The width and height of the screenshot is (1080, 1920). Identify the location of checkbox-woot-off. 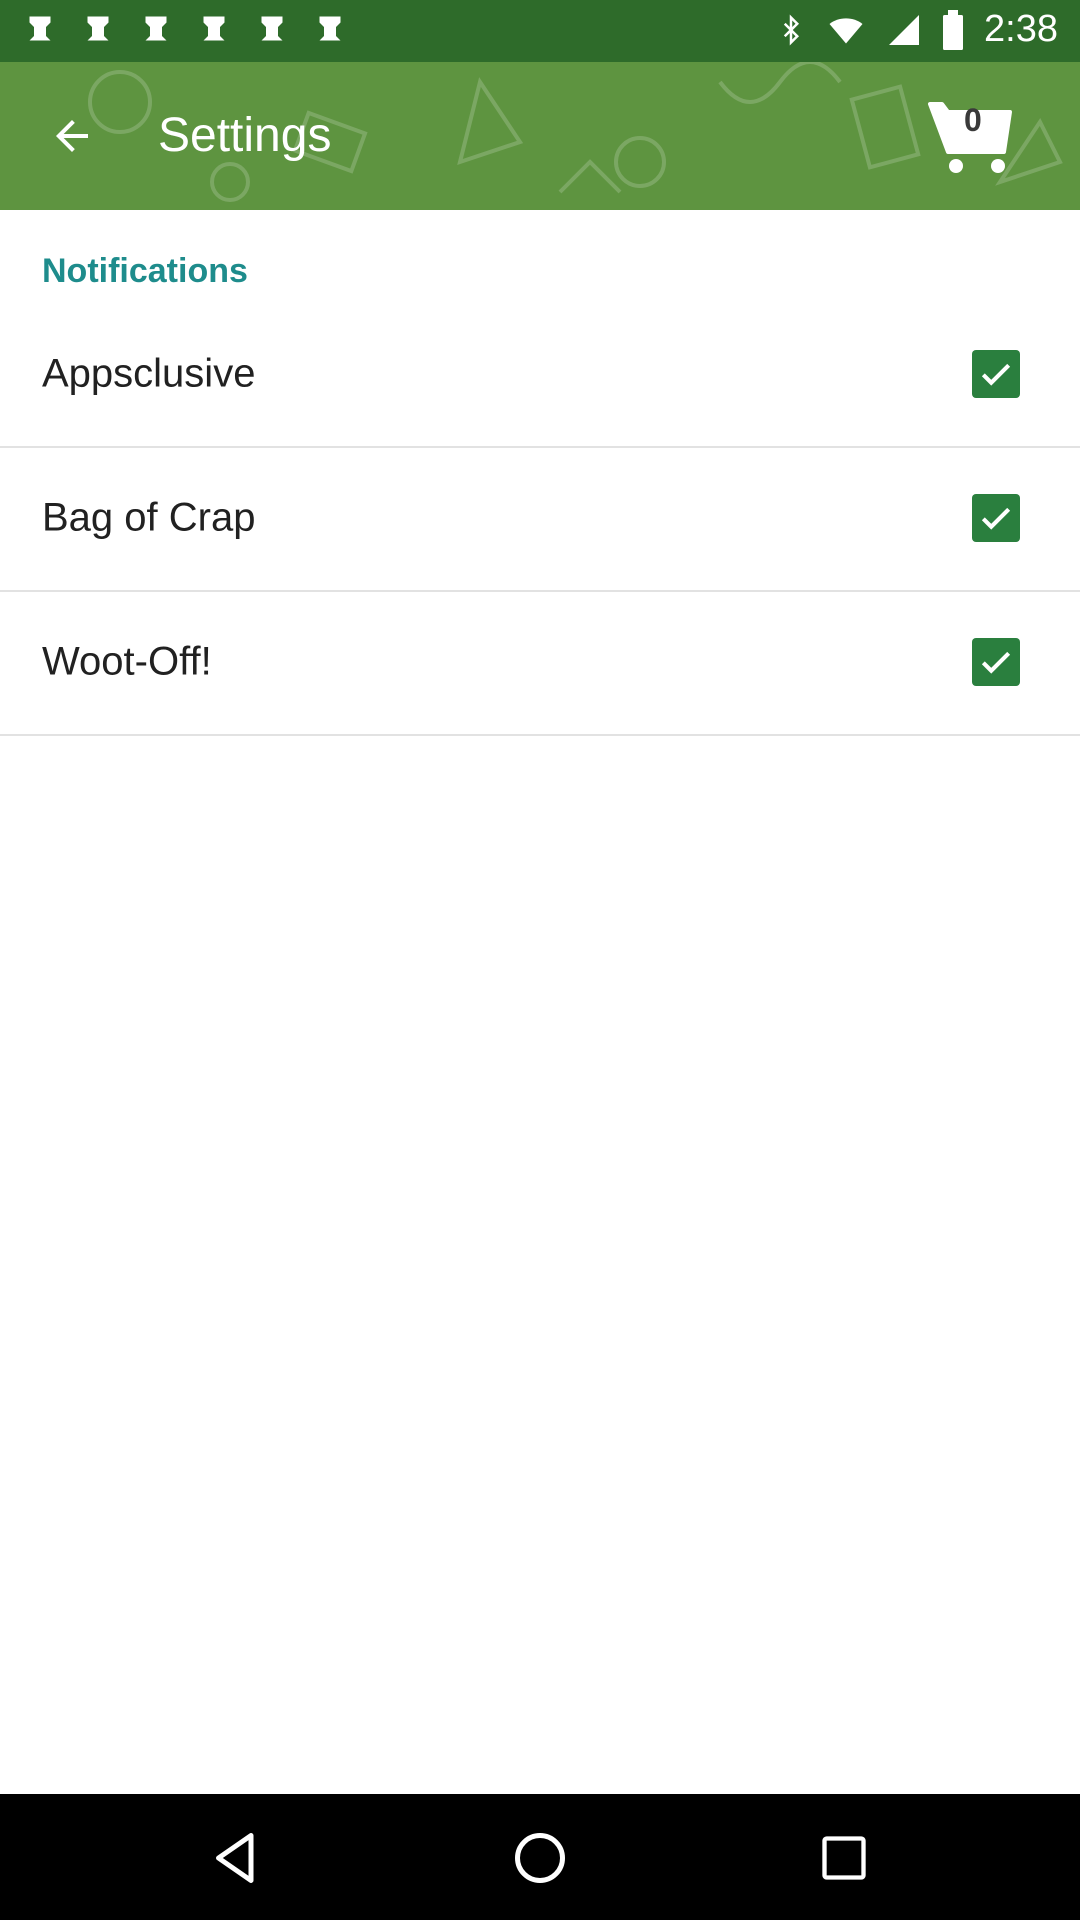
(996, 662).